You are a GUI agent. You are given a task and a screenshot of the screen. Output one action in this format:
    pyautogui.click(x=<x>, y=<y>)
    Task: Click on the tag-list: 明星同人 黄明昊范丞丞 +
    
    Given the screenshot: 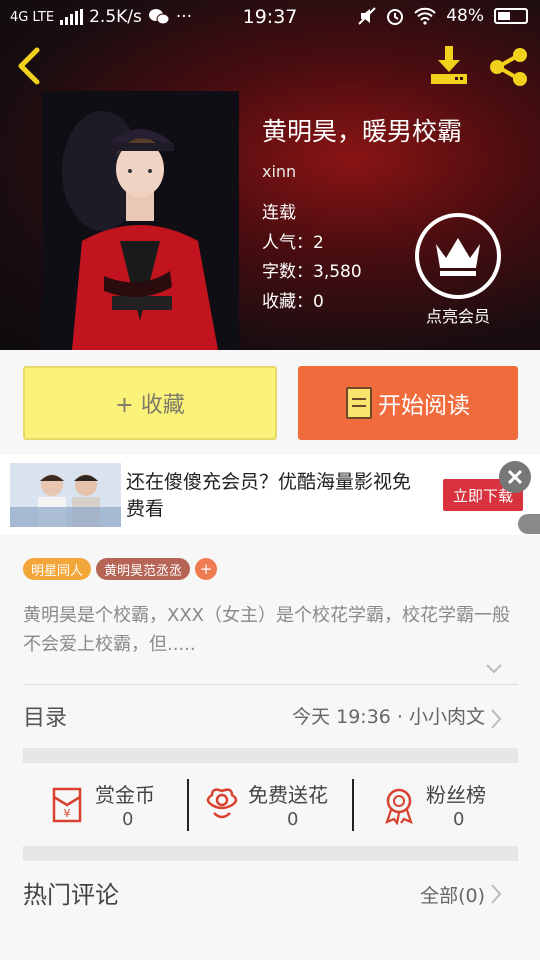 What is the action you would take?
    pyautogui.click(x=120, y=569)
    